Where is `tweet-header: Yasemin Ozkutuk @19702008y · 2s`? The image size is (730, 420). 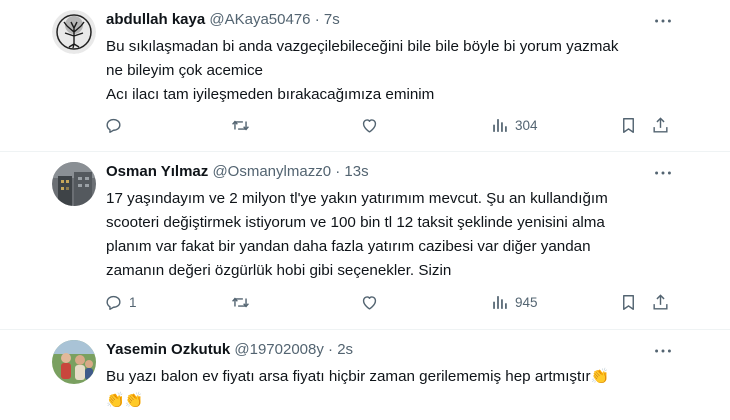 tweet-header: Yasemin Ozkutuk @19702008y · 2s is located at coordinates (229, 349).